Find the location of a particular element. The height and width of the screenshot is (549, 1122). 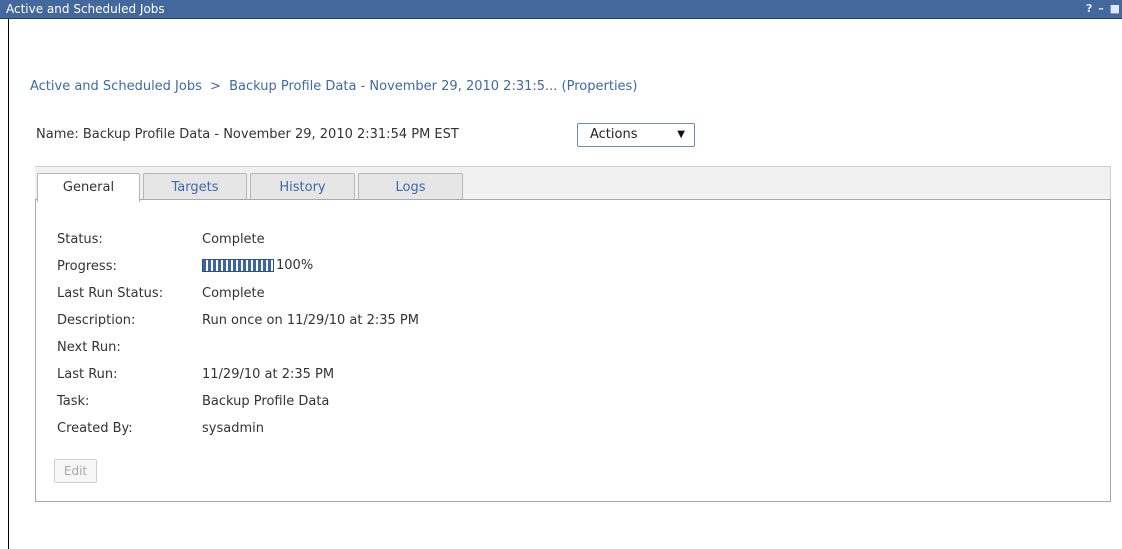

last-run-status-value: Complete is located at coordinates (233, 293).